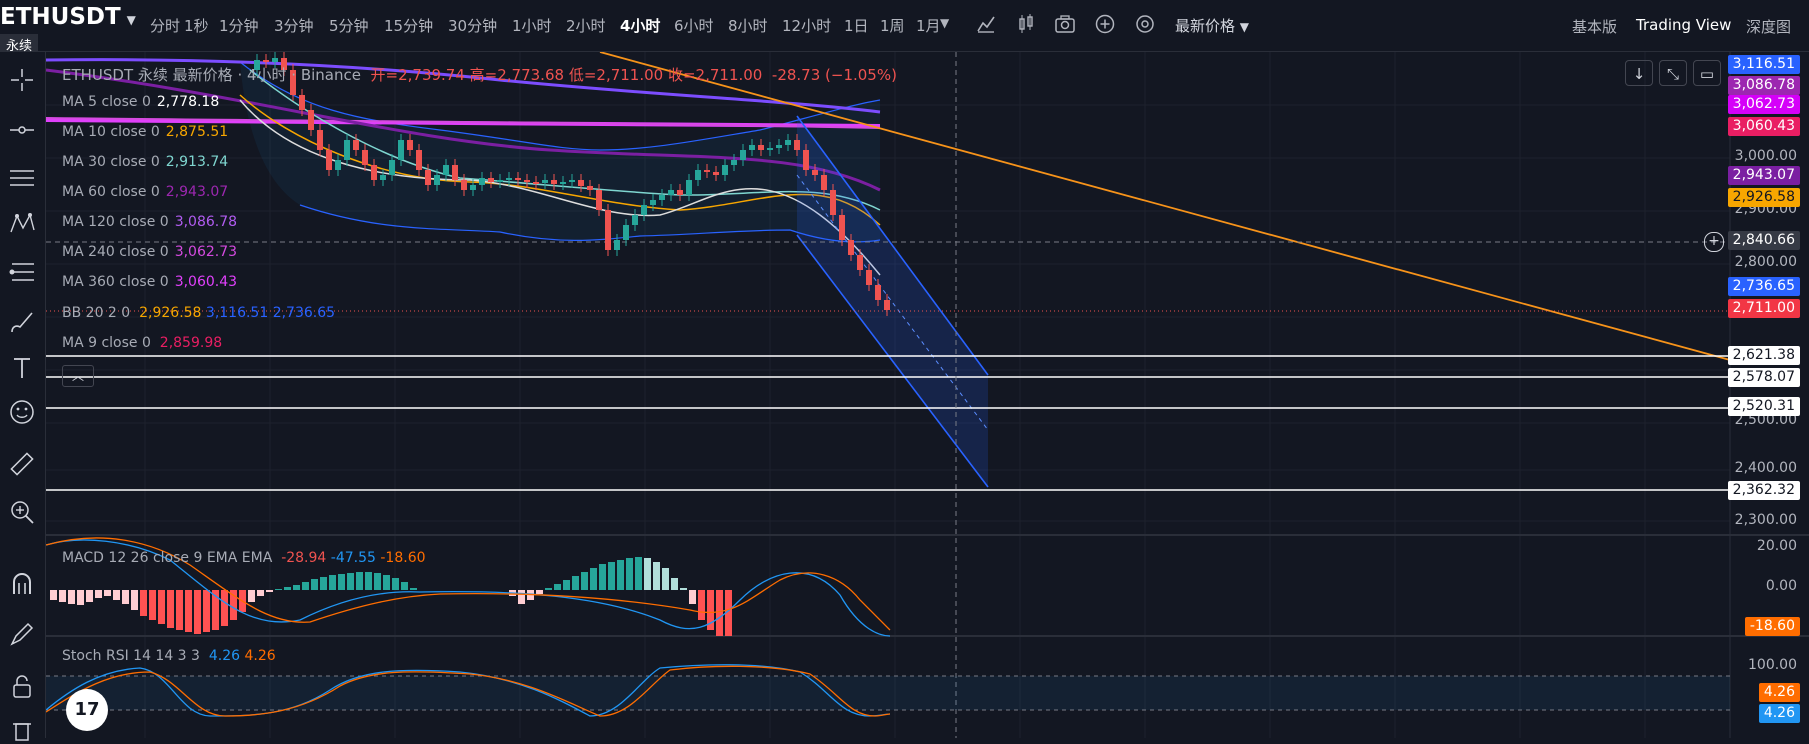 This screenshot has width=1809, height=744. What do you see at coordinates (142, 343) in the screenshot?
I see `ma9-legend: MA 9 close 0 2,859.98` at bounding box center [142, 343].